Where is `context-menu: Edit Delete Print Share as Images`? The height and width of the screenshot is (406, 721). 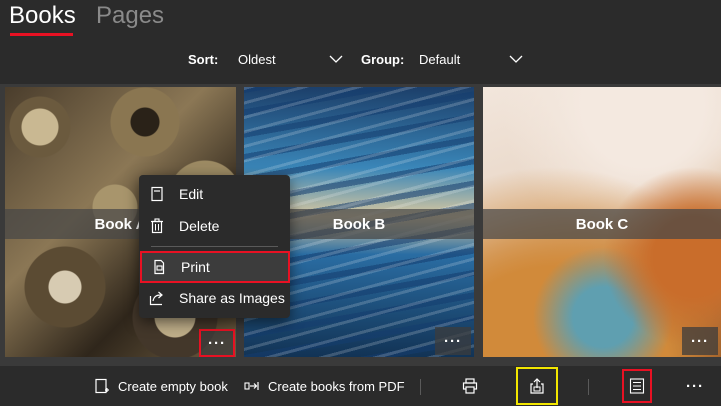
context-menu: Edit Delete Print Share as Images is located at coordinates (214, 246).